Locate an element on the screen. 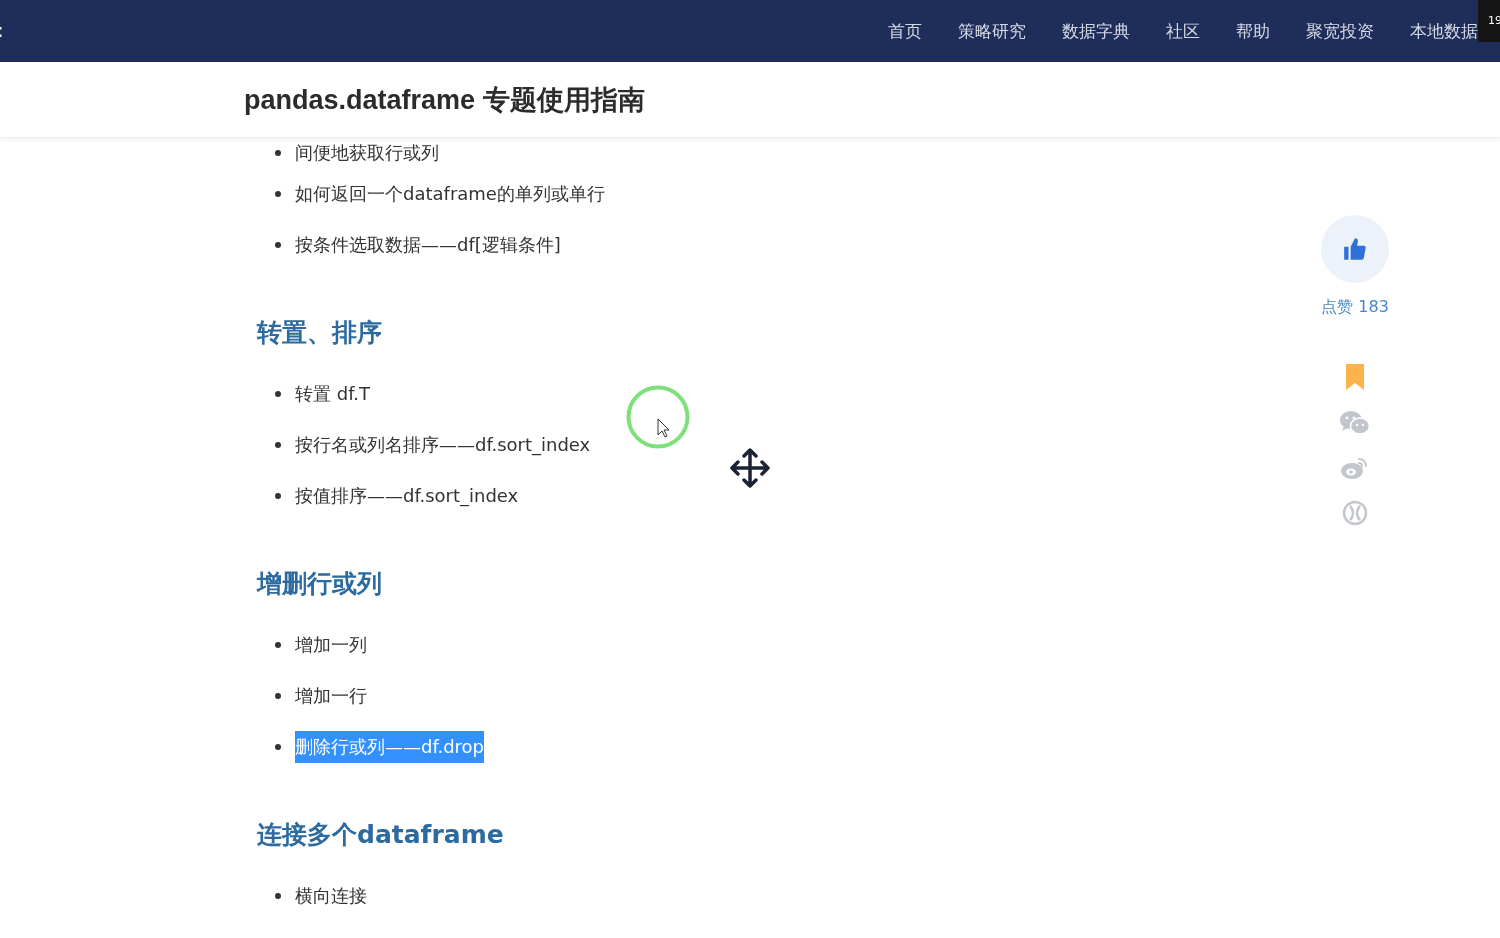 The image size is (1500, 938). section-heading: 转置、排序 is located at coordinates (320, 332).